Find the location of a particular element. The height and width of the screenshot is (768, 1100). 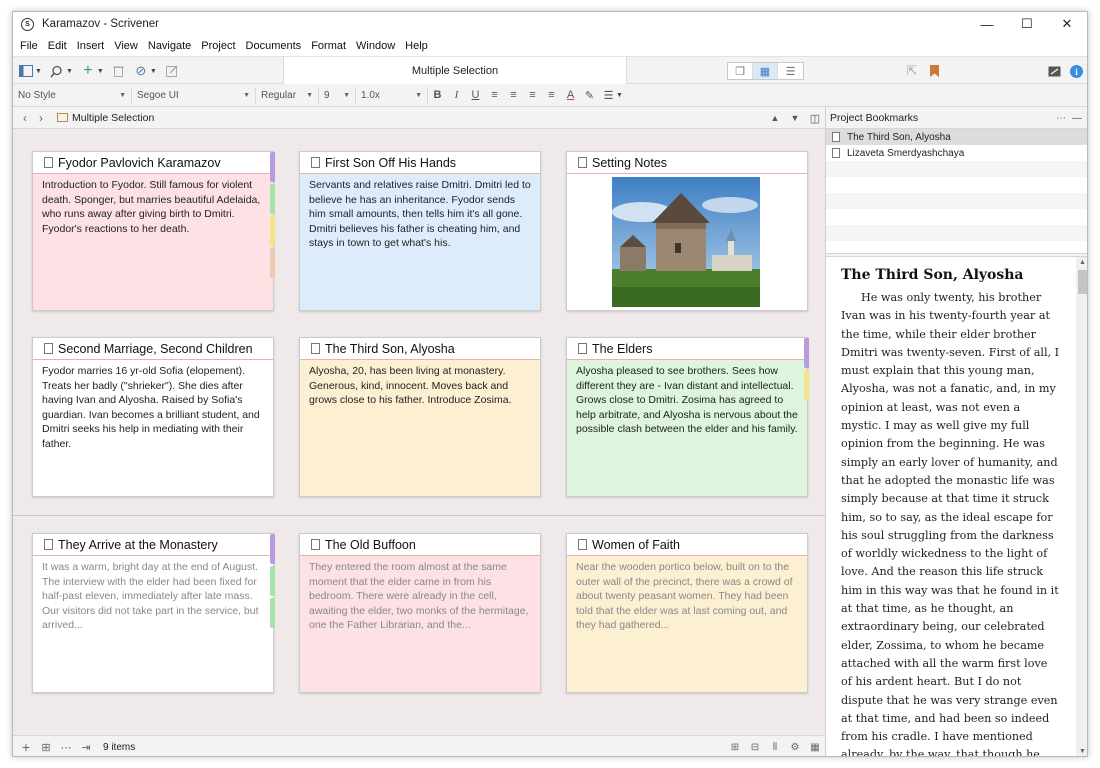

attachment-icon: ⊘ is located at coordinates (141, 71).